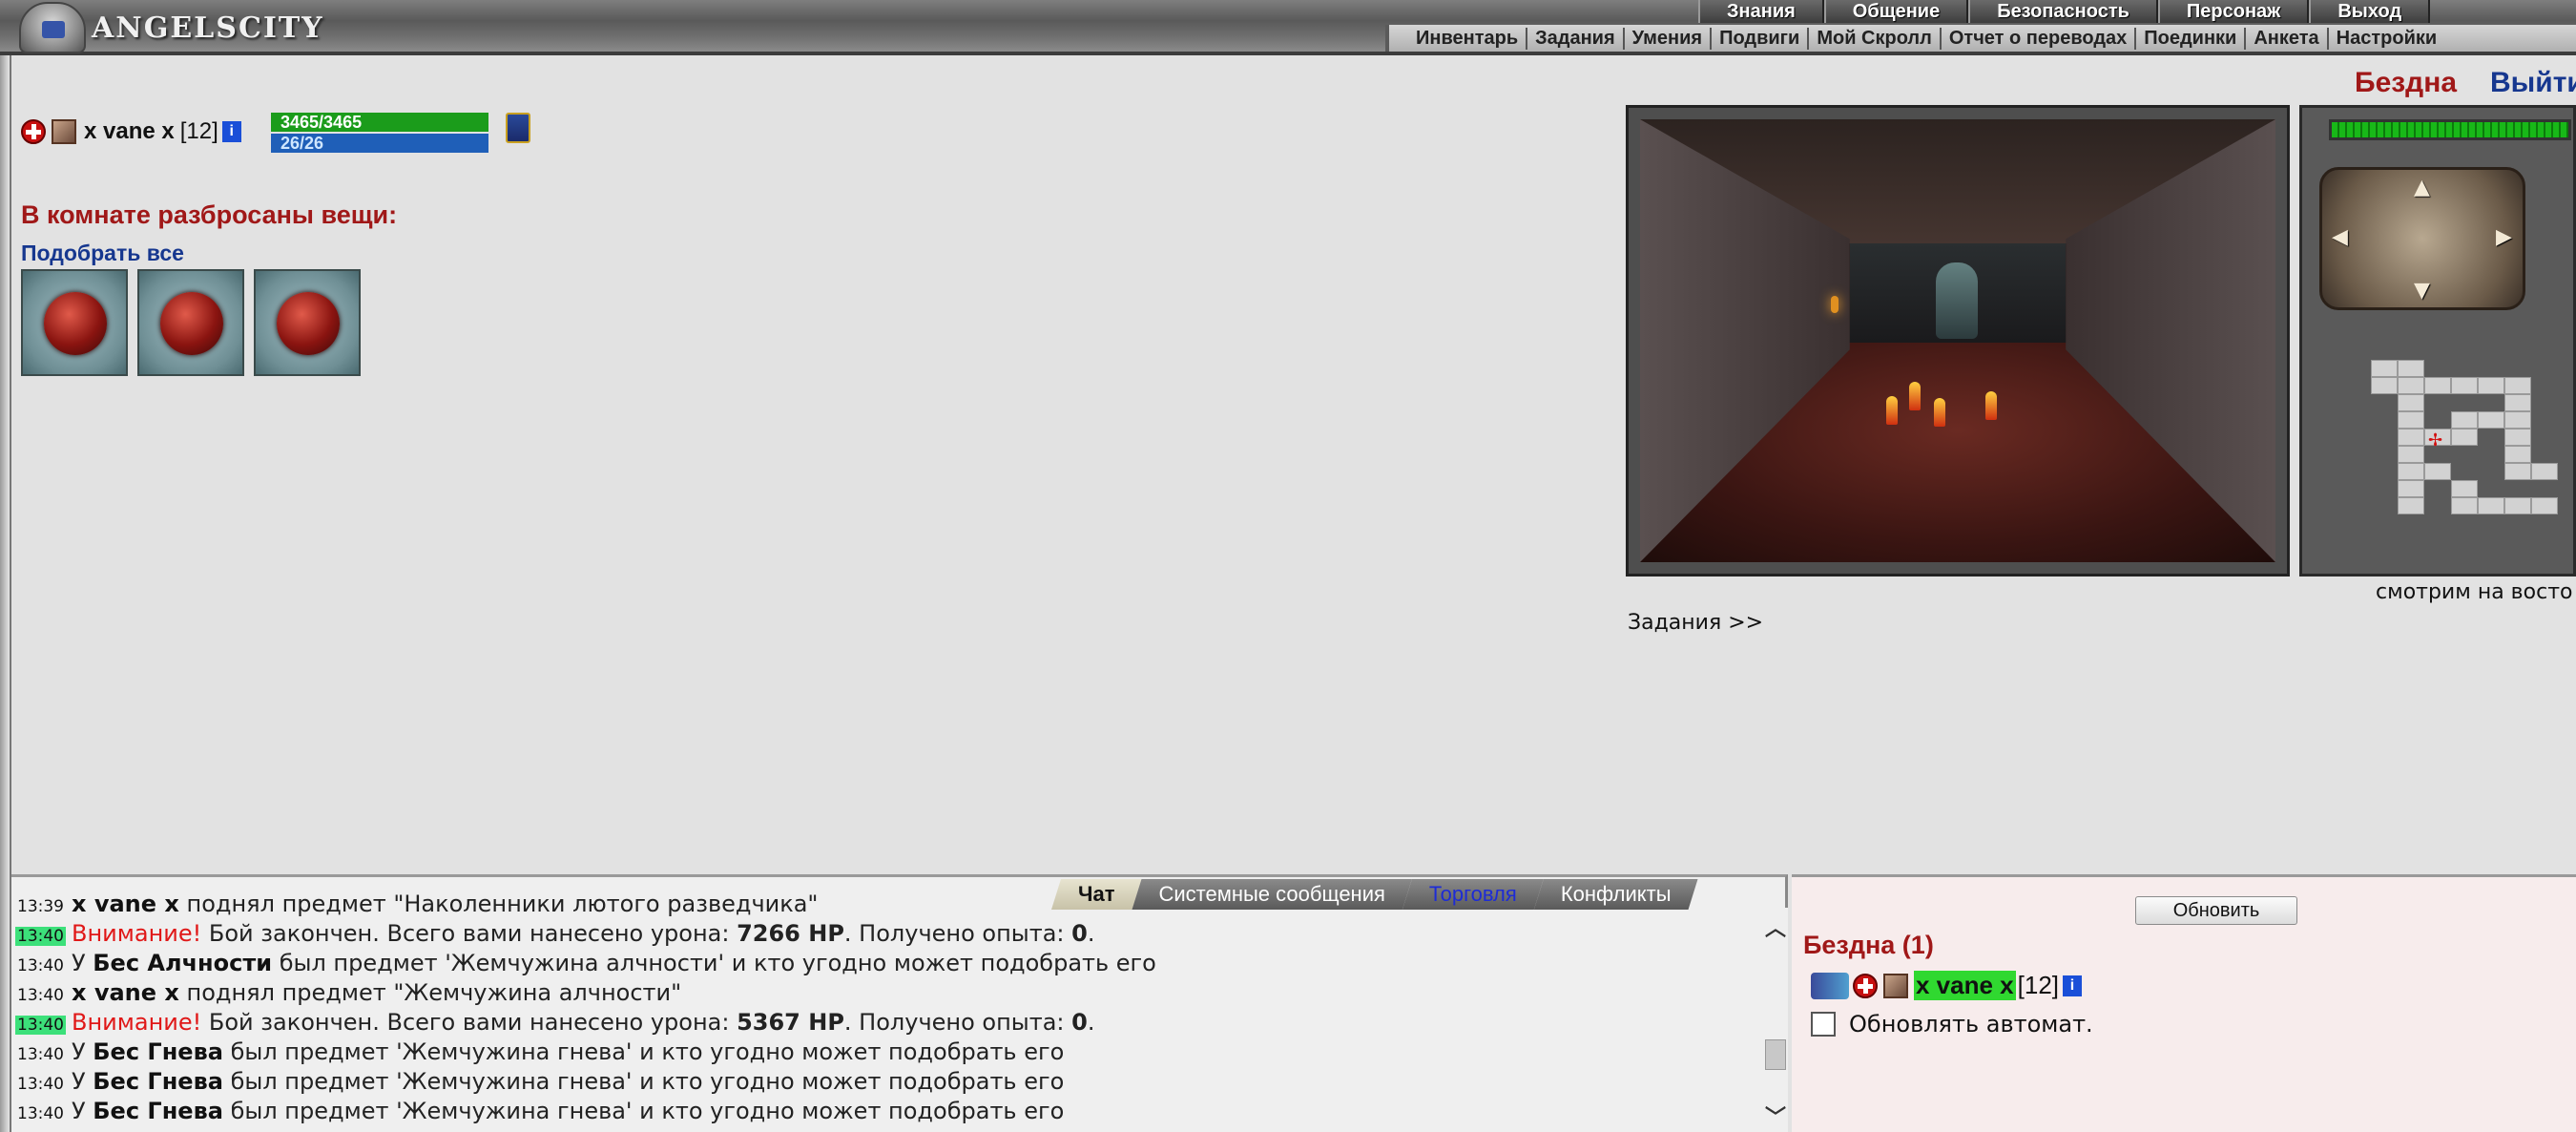  Describe the element at coordinates (379, 122) in the screenshot. I see `hp-bar: 3465/3465` at that location.